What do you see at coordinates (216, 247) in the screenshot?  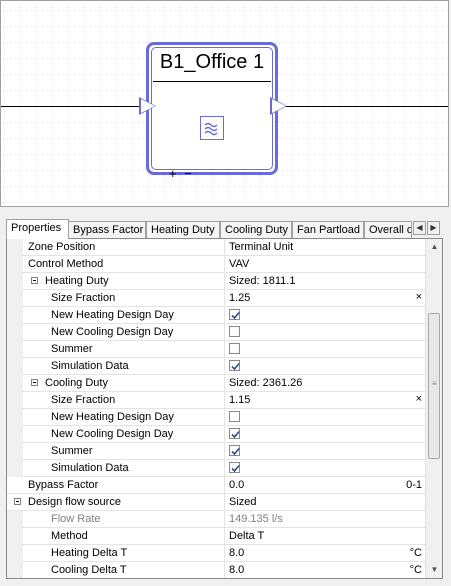 I see `prop-row-zone-position: Zone Position Terminal Unit` at bounding box center [216, 247].